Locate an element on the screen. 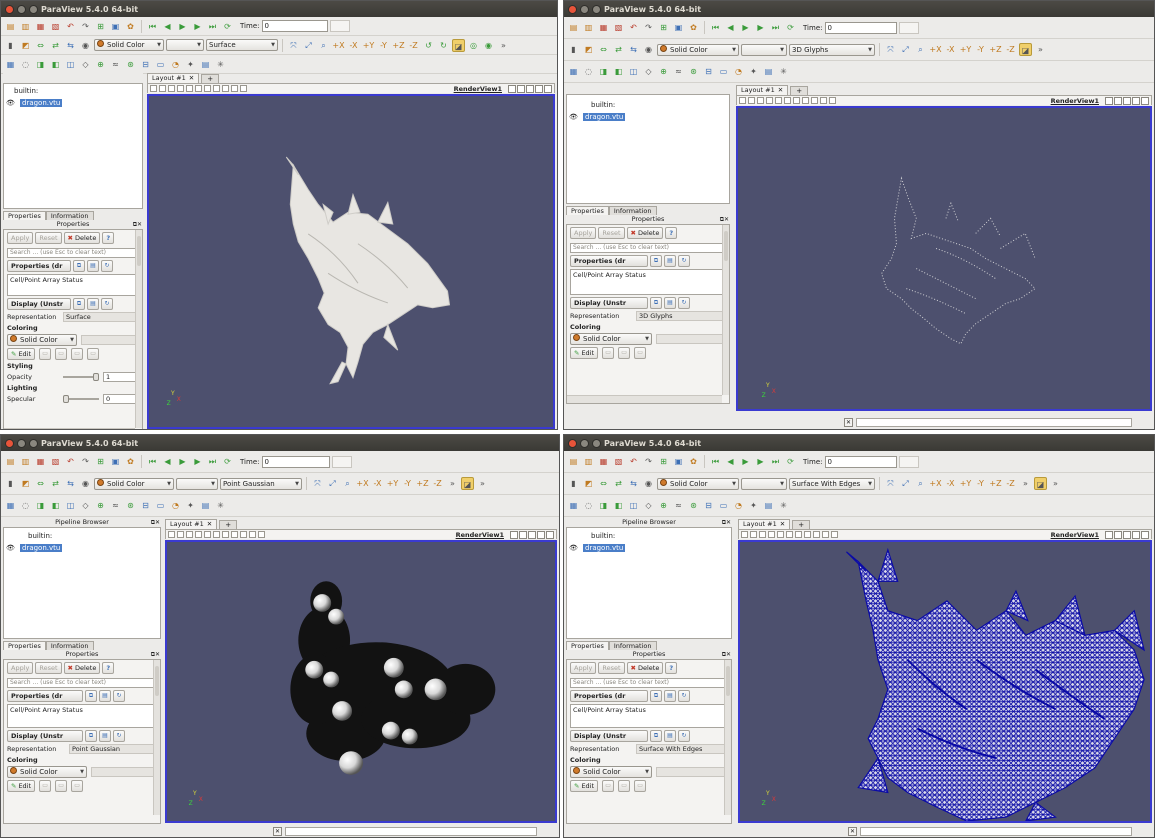  rescale-time-icon: ▭ is located at coordinates (93, 354).